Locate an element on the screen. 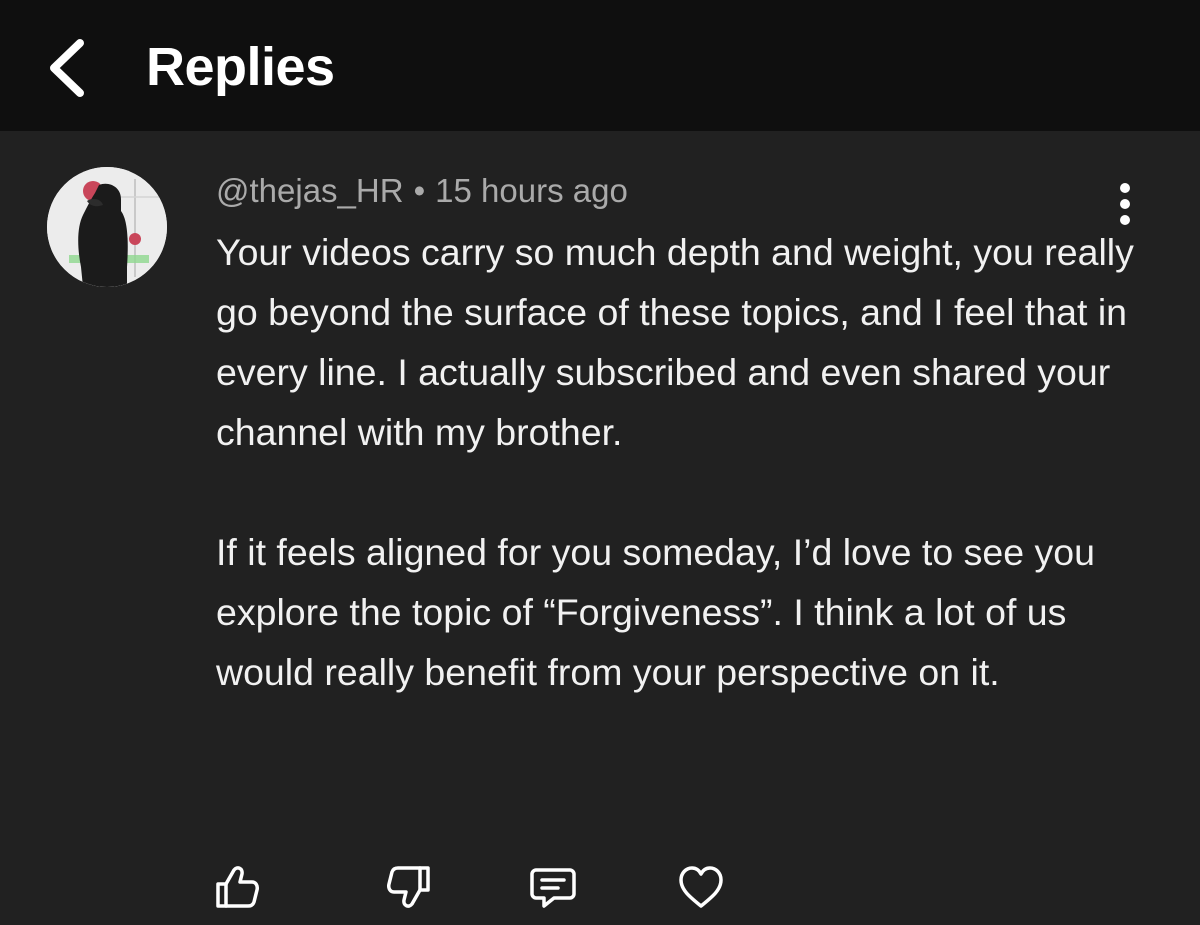  like-button is located at coordinates (237, 887).